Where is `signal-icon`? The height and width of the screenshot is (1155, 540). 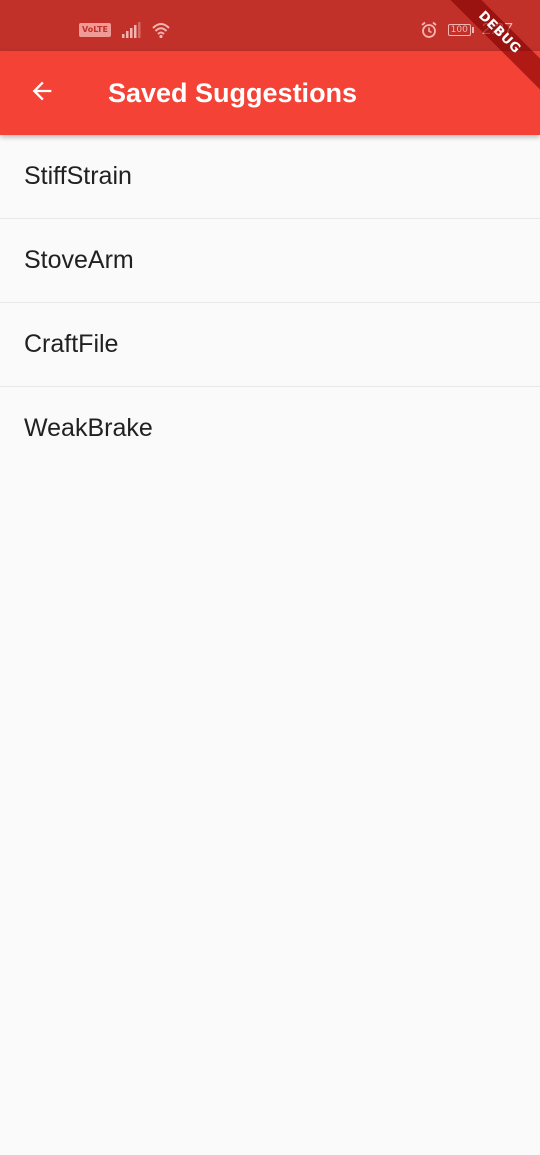
signal-icon is located at coordinates (131, 30).